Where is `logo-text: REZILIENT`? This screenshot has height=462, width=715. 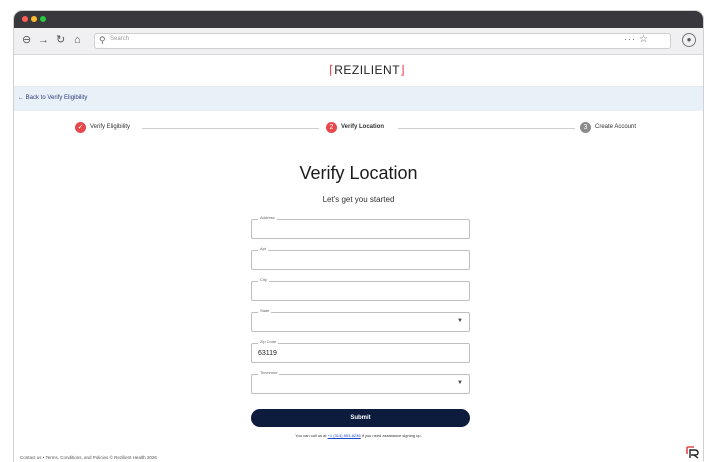
logo-text: REZILIENT is located at coordinates (367, 70).